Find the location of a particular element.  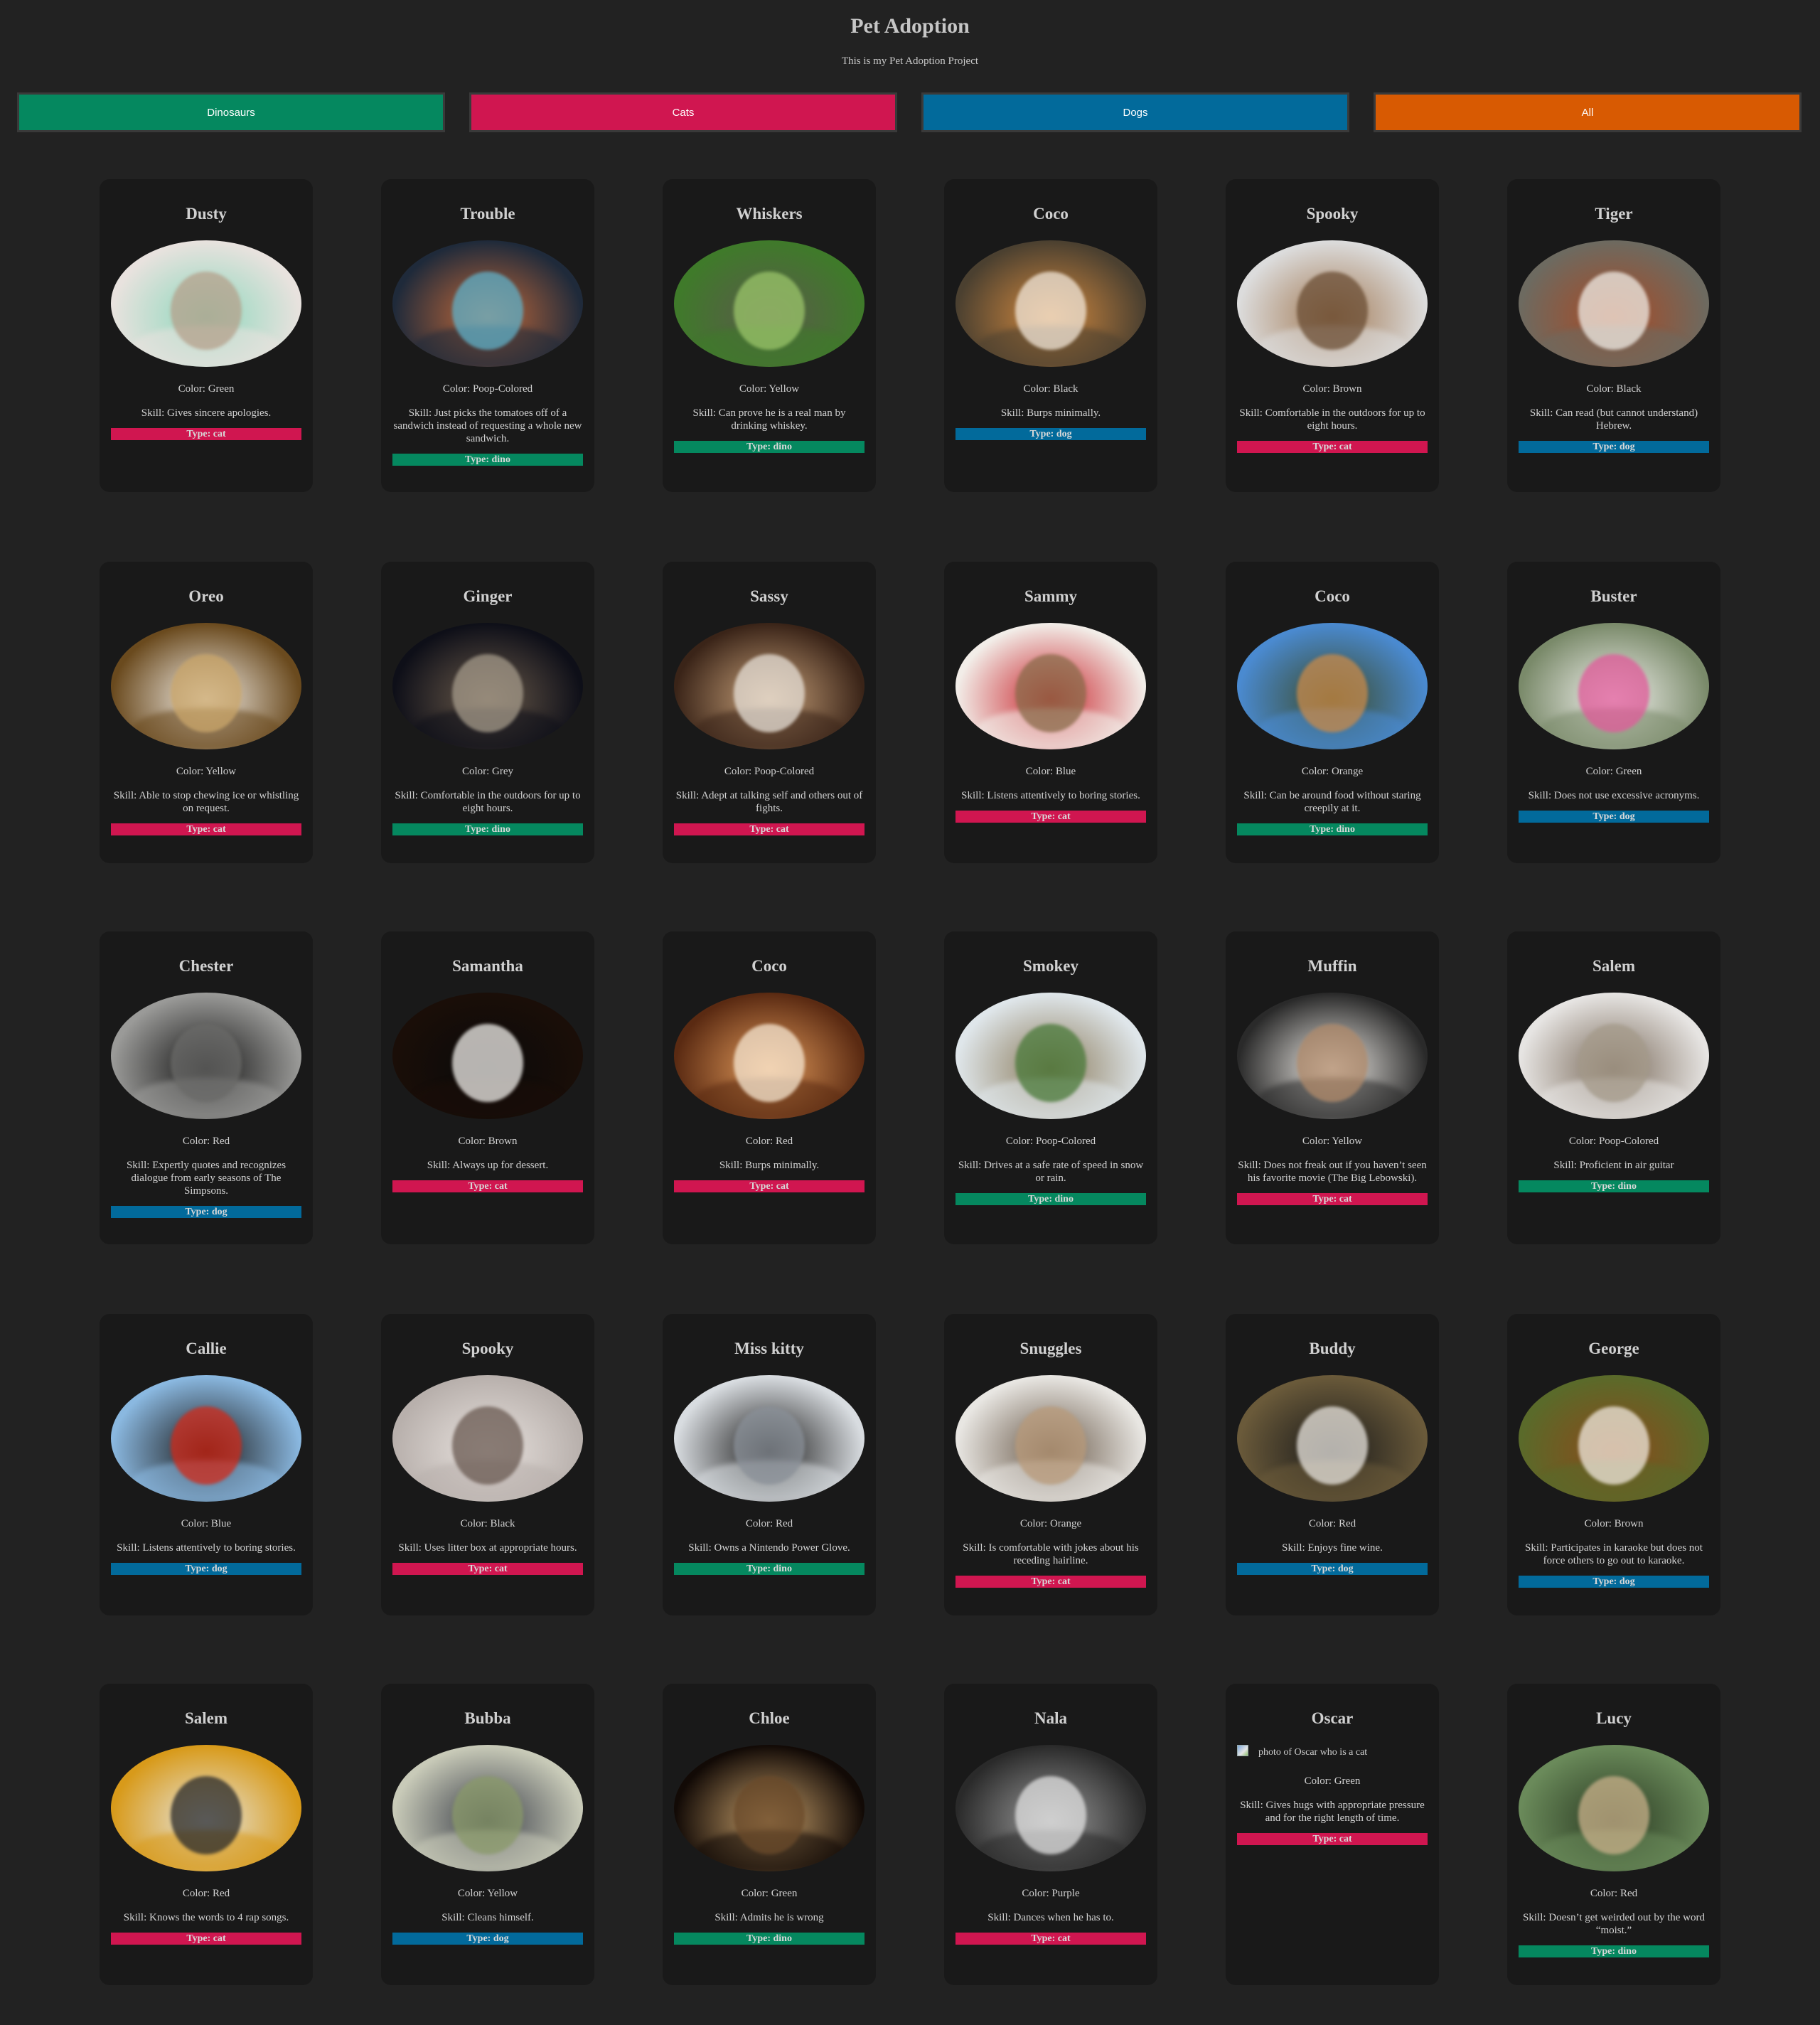

pet-name: Oscar is located at coordinates (1333, 1718).